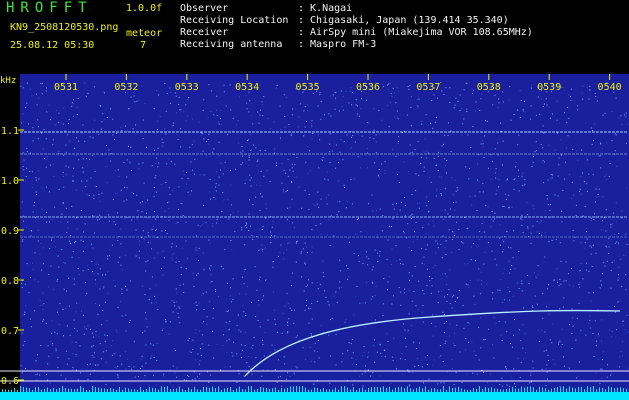  Describe the element at coordinates (10, 331) in the screenshot. I see `freq-tick-label: 0.7` at that location.